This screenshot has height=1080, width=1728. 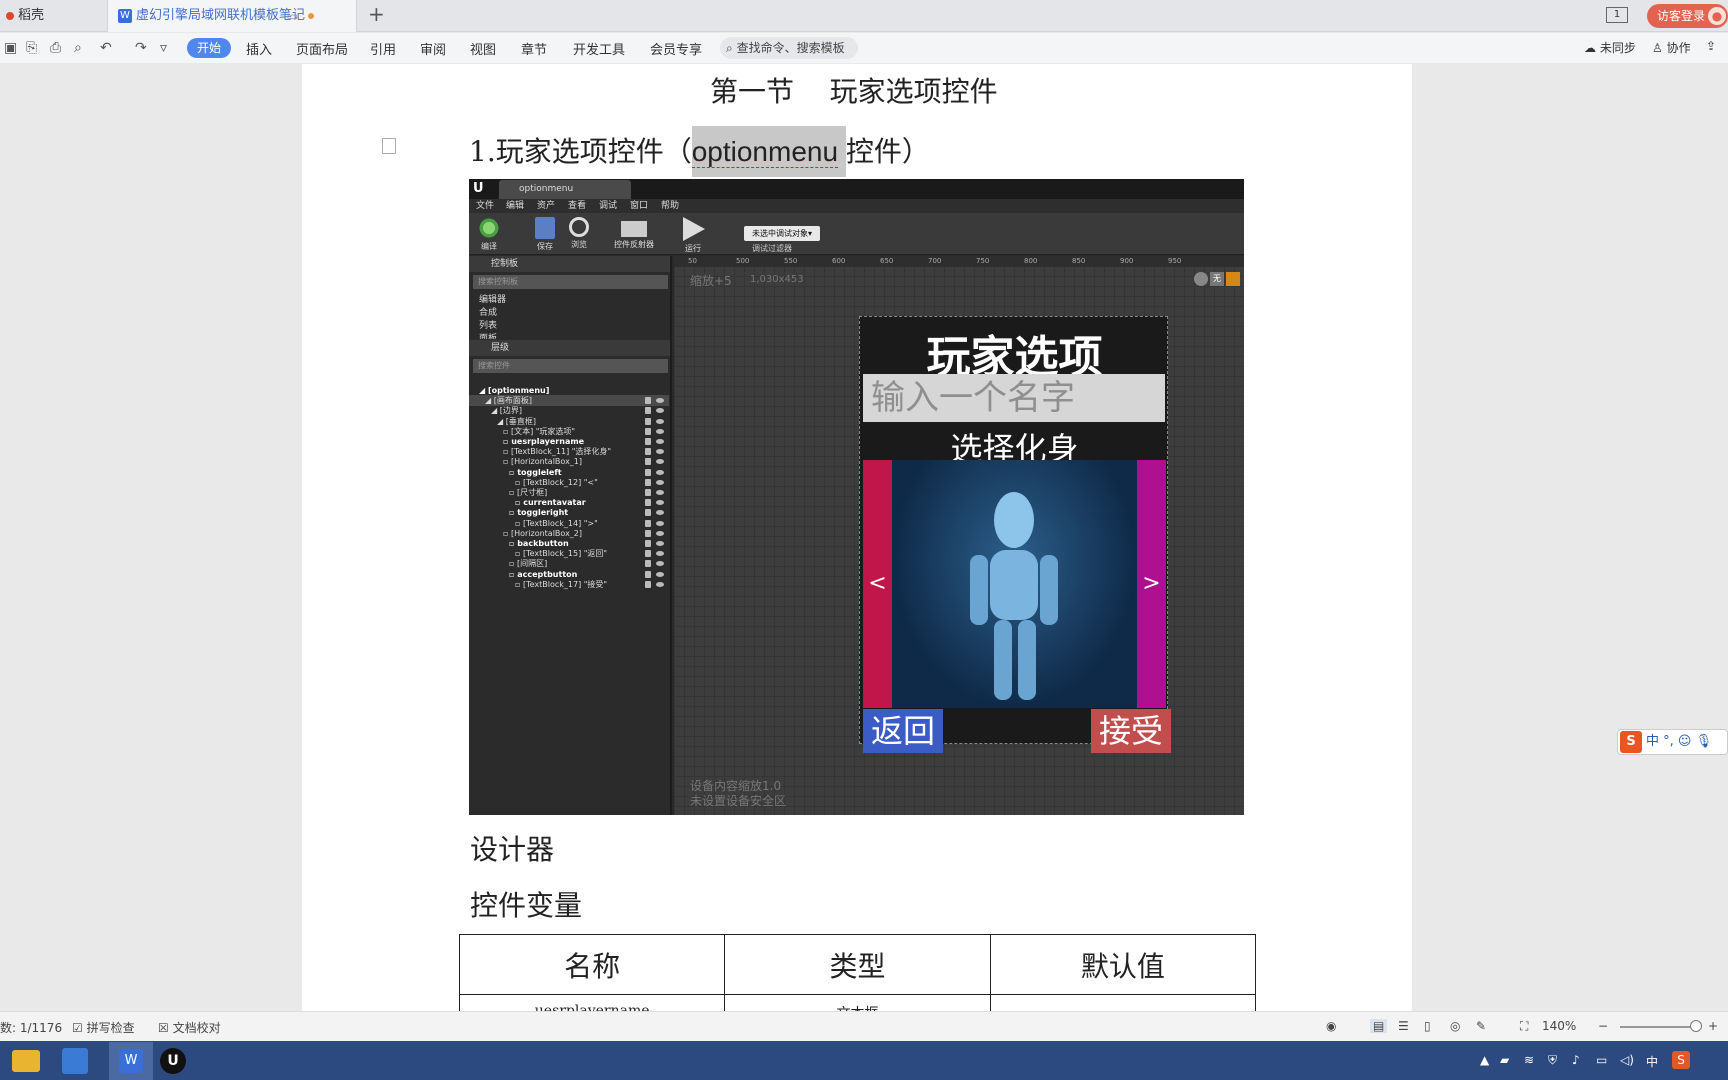 What do you see at coordinates (545, 246) in the screenshot?
I see `ue-save-label: 保存` at bounding box center [545, 246].